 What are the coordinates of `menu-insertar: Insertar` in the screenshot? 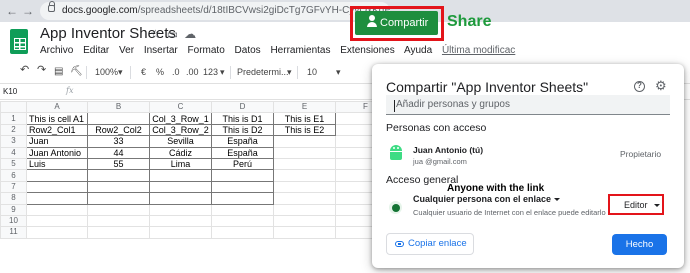 It's located at (161, 50).